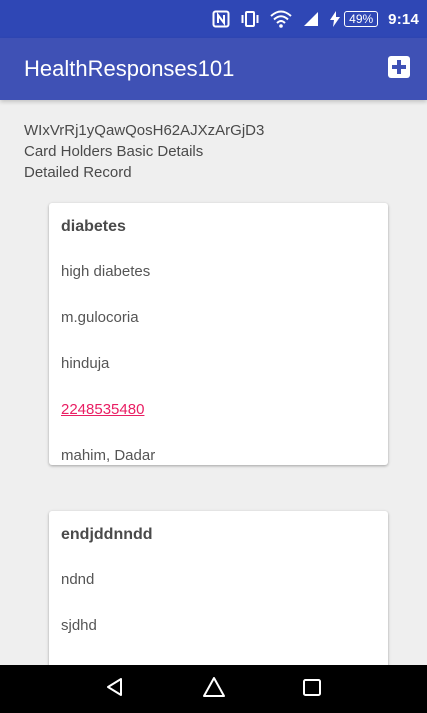  I want to click on section-title: Detailed Record, so click(78, 172).